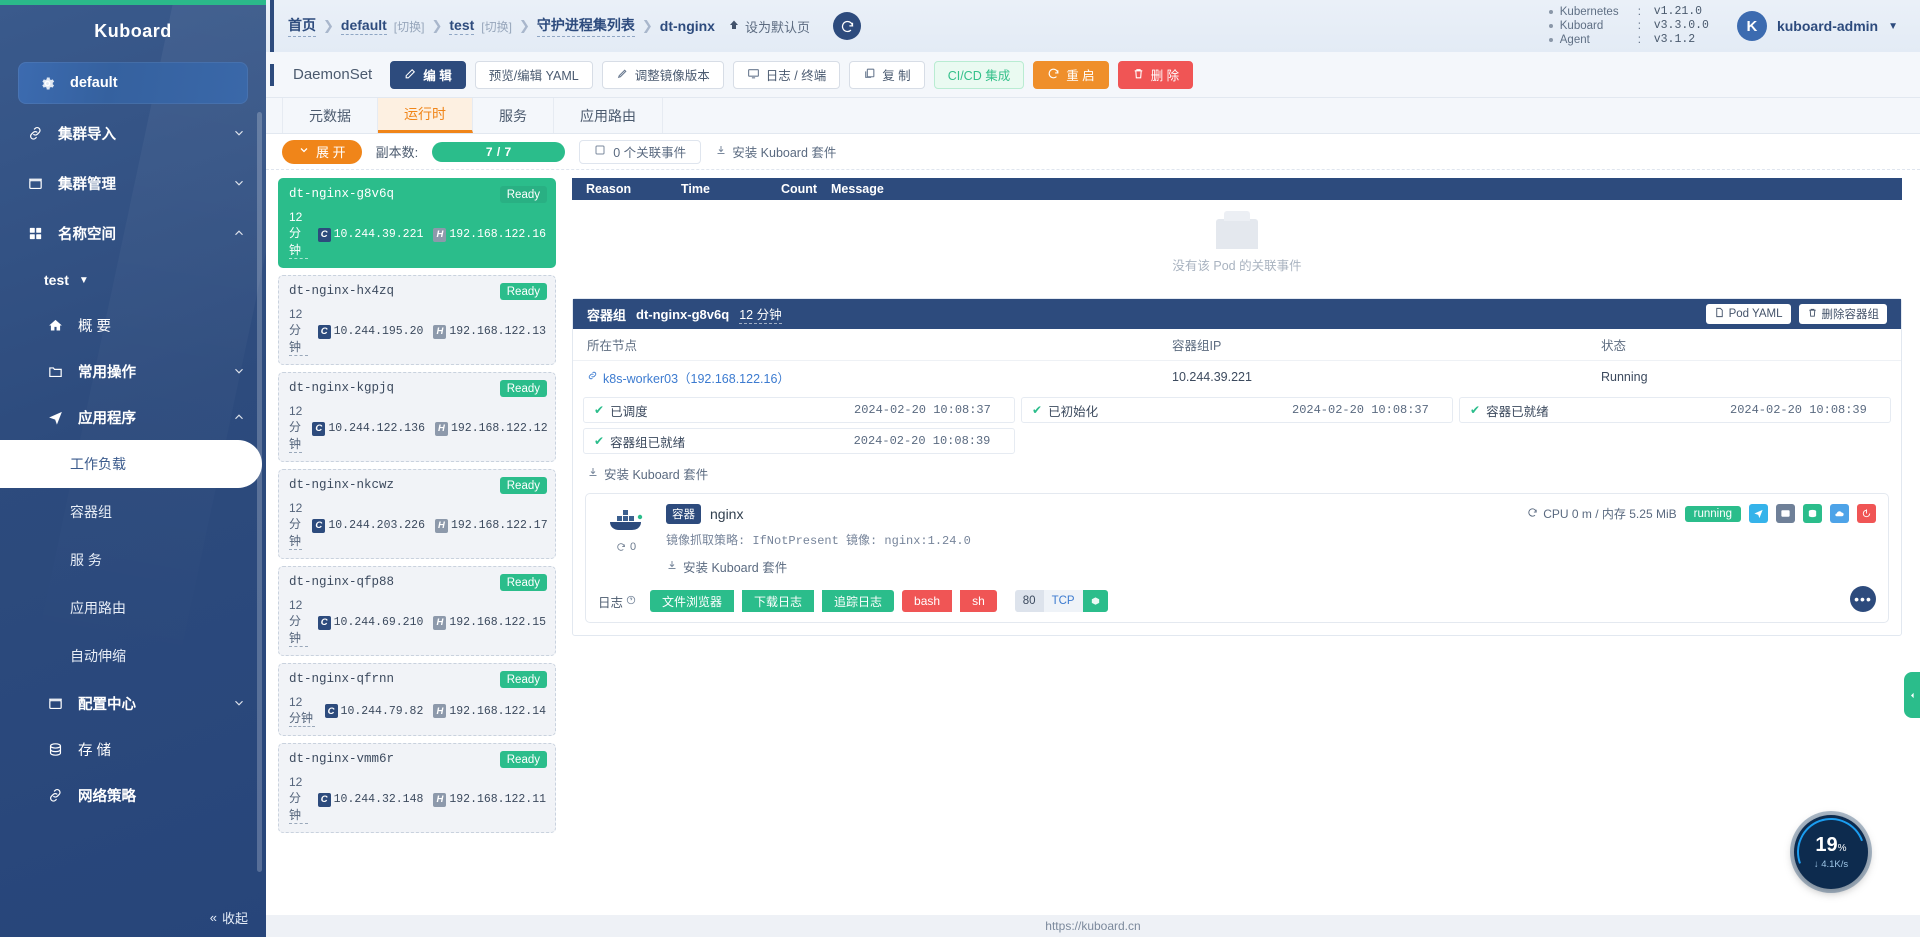 The height and width of the screenshot is (937, 1920). I want to click on tab-runtime: 运行时, so click(425, 115).